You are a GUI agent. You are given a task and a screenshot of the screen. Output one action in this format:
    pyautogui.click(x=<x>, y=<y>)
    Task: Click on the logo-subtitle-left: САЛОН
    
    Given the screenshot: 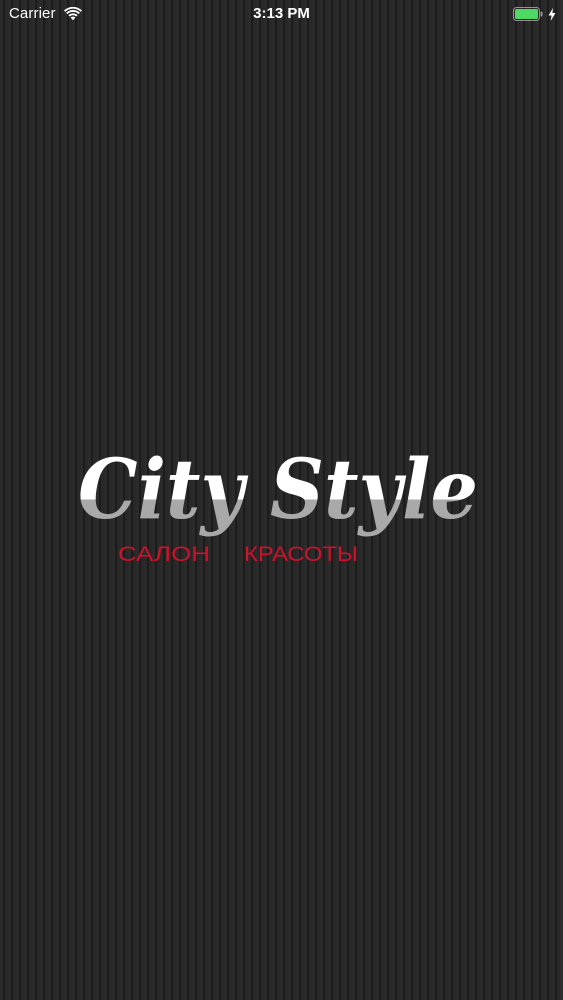 What is the action you would take?
    pyautogui.click(x=164, y=554)
    